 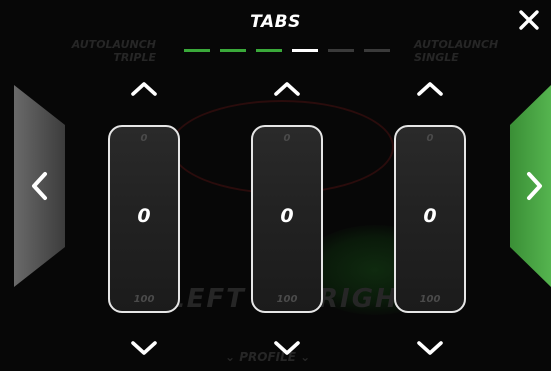 I want to click on next-page-button, so click(x=530, y=186).